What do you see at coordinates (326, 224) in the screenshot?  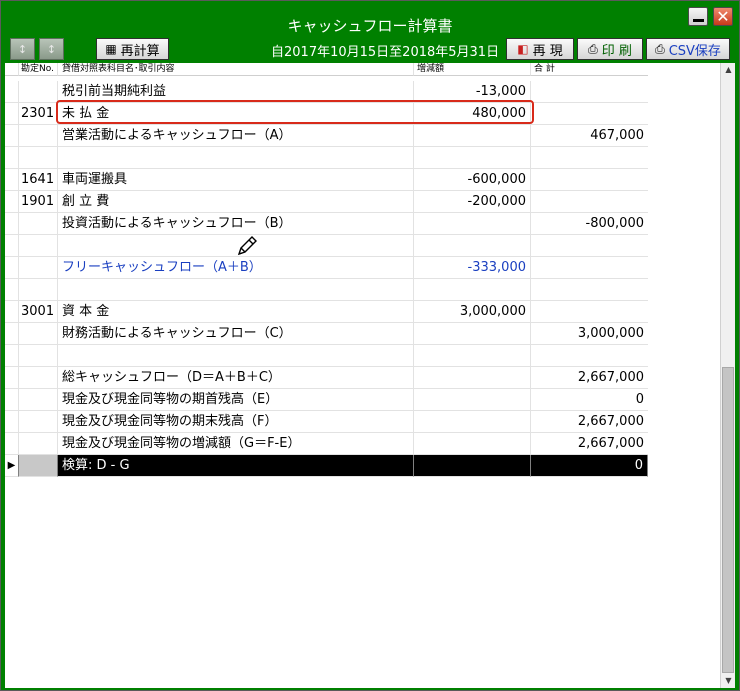 I see `table-row: 投資活動によるキャッシュフロー（B） -800,000` at bounding box center [326, 224].